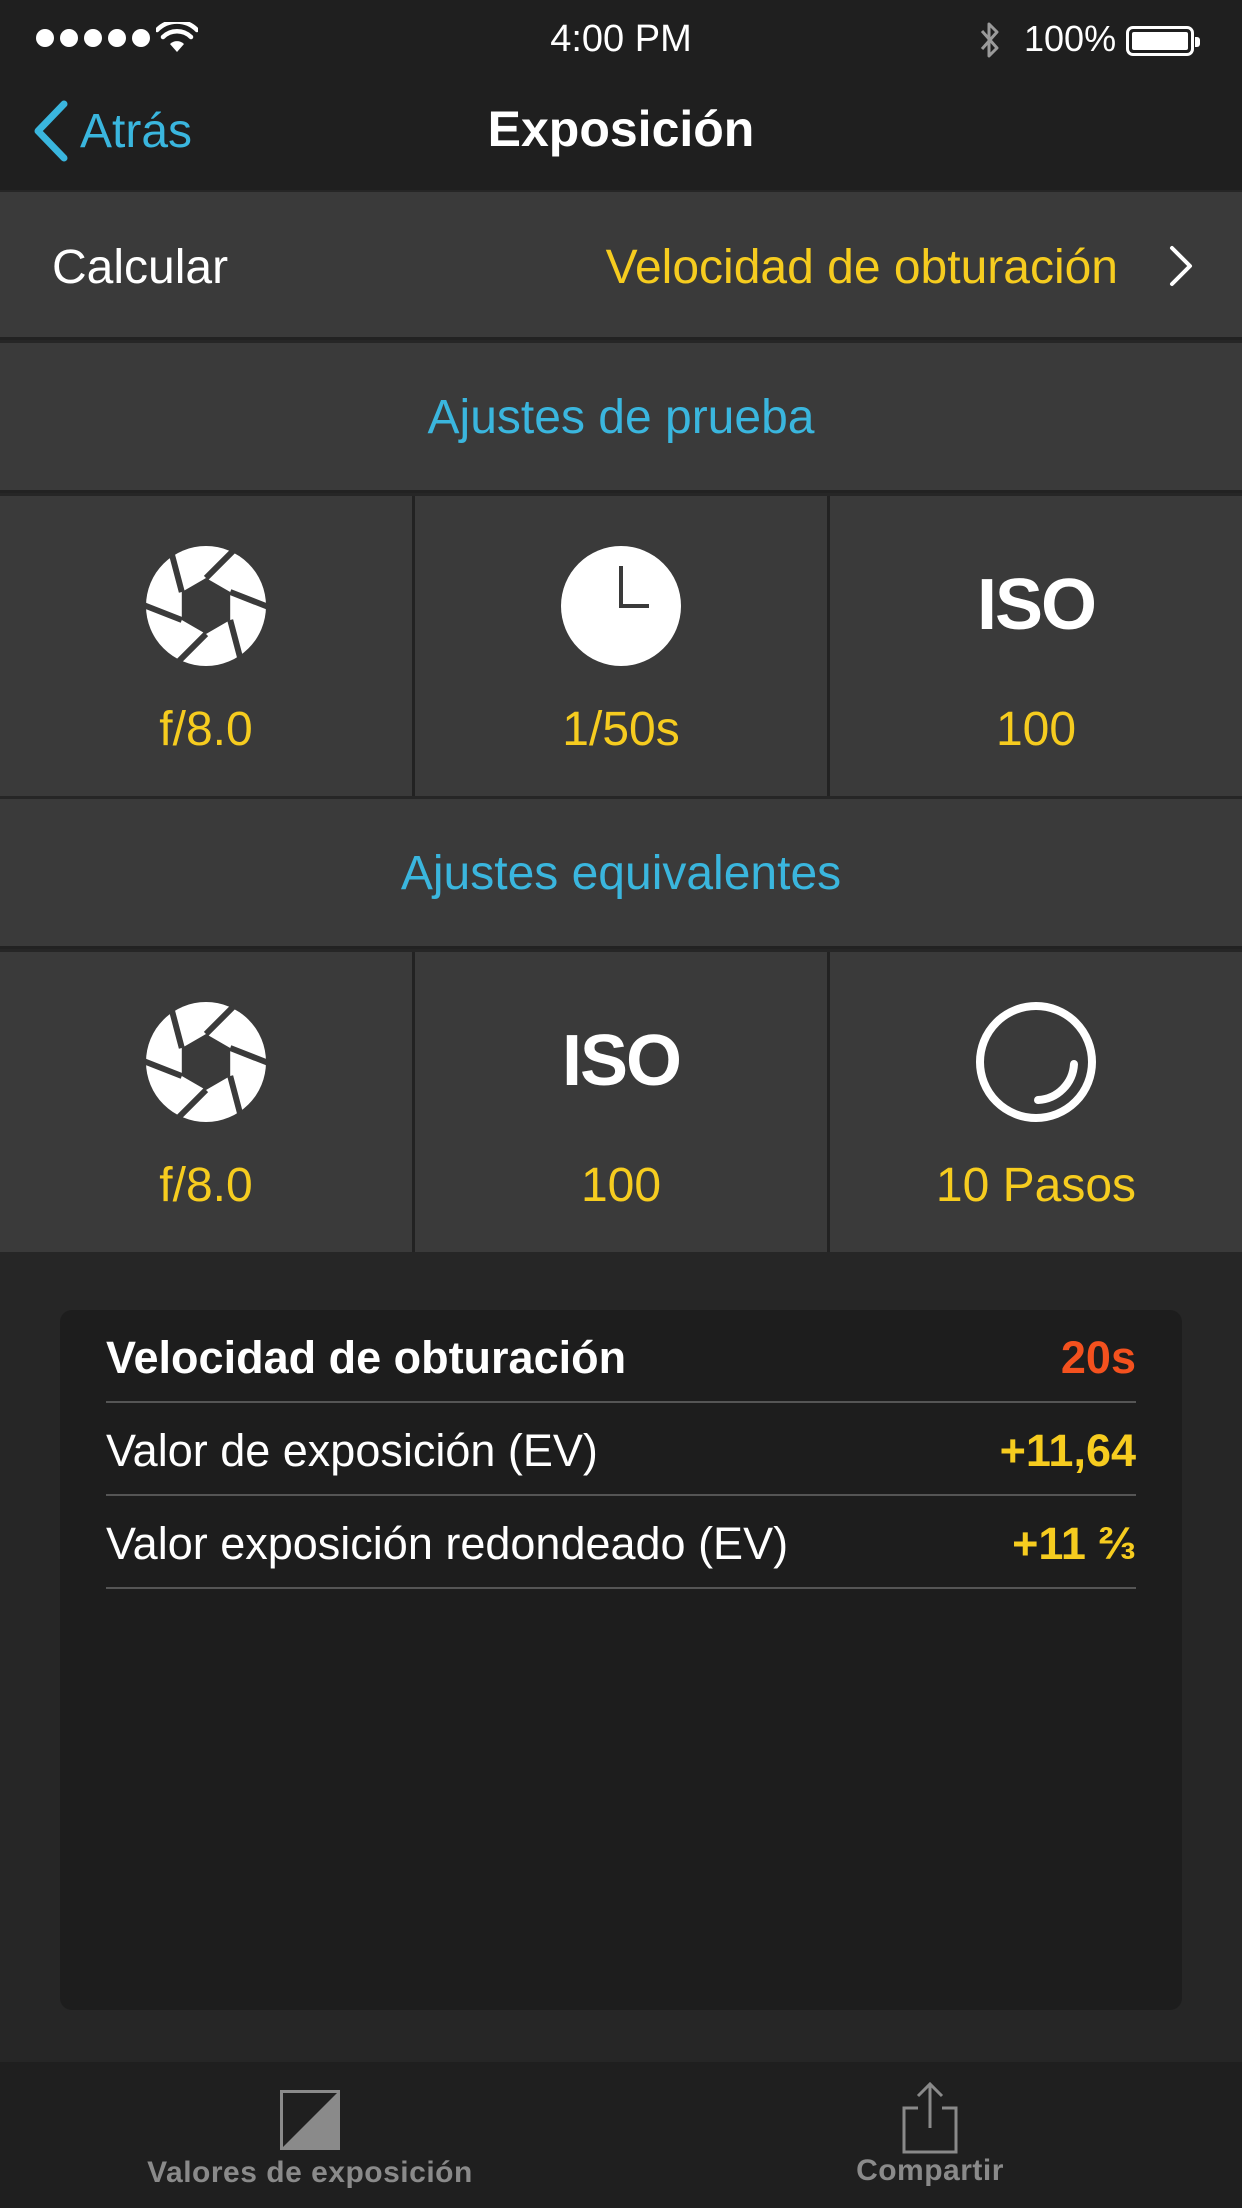  What do you see at coordinates (206, 1185) in the screenshot?
I see `equivalent-aperture-value: f/8.0` at bounding box center [206, 1185].